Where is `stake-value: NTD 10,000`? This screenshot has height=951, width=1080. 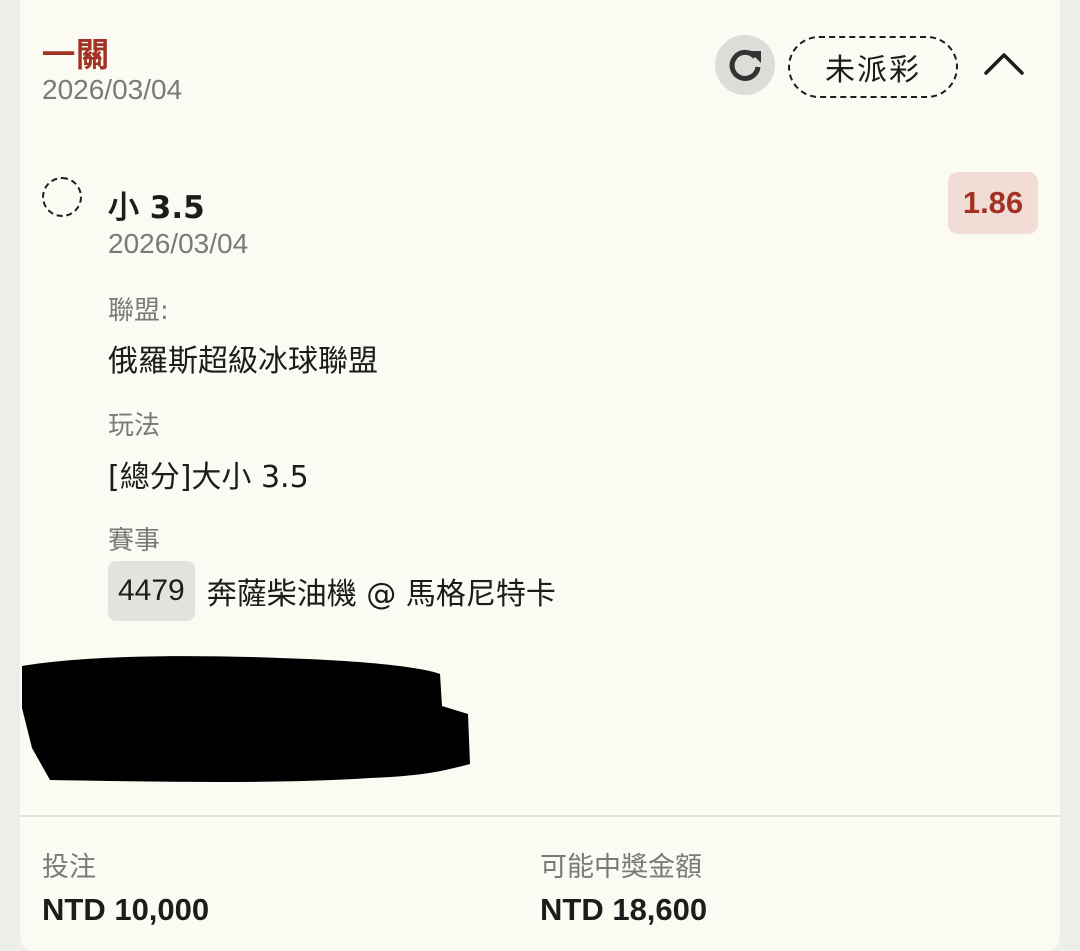 stake-value: NTD 10,000 is located at coordinates (126, 909).